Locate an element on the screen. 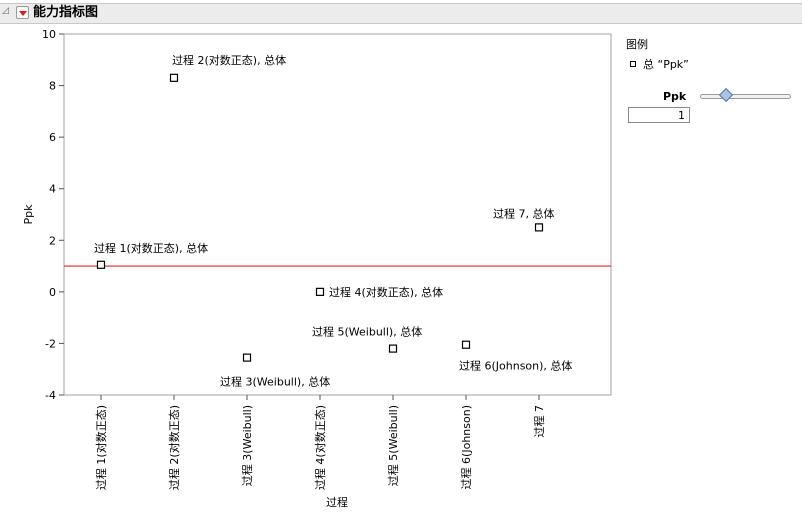  data-point-label: 过程 7, 总体 is located at coordinates (524, 213).